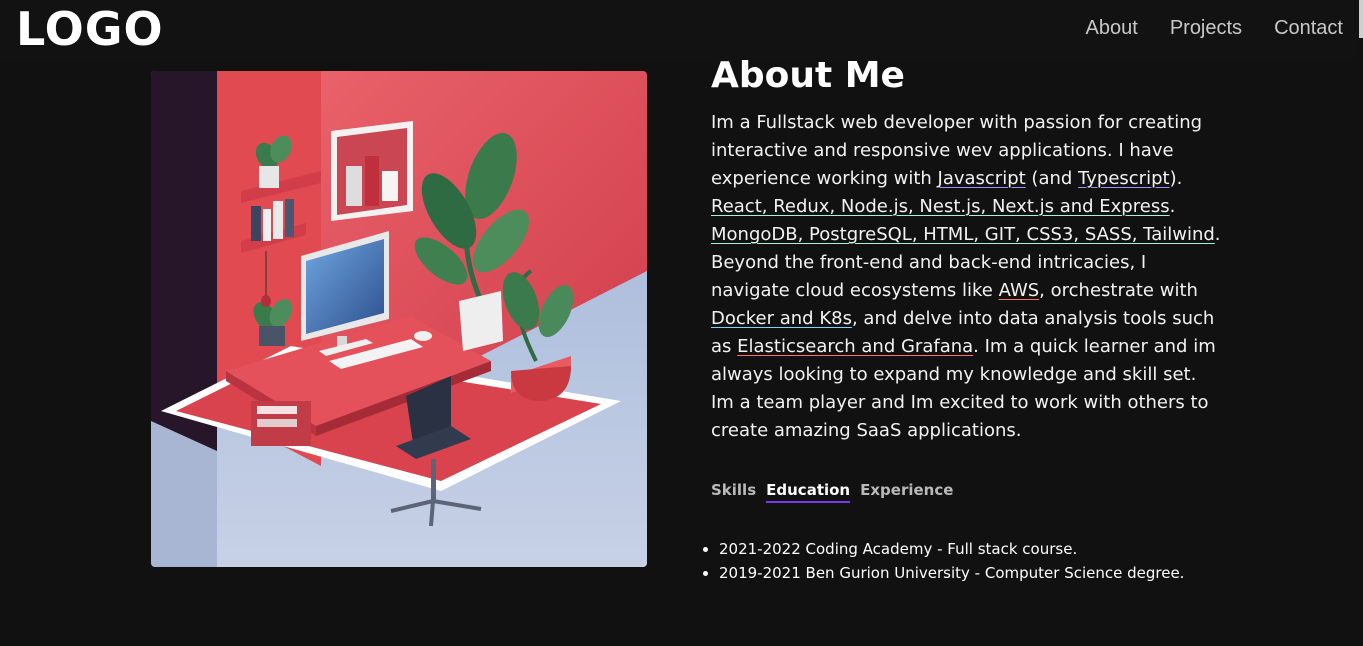 This screenshot has width=1363, height=646. Describe the element at coordinates (1019, 290) in the screenshot. I see `tech-link: AWS` at that location.